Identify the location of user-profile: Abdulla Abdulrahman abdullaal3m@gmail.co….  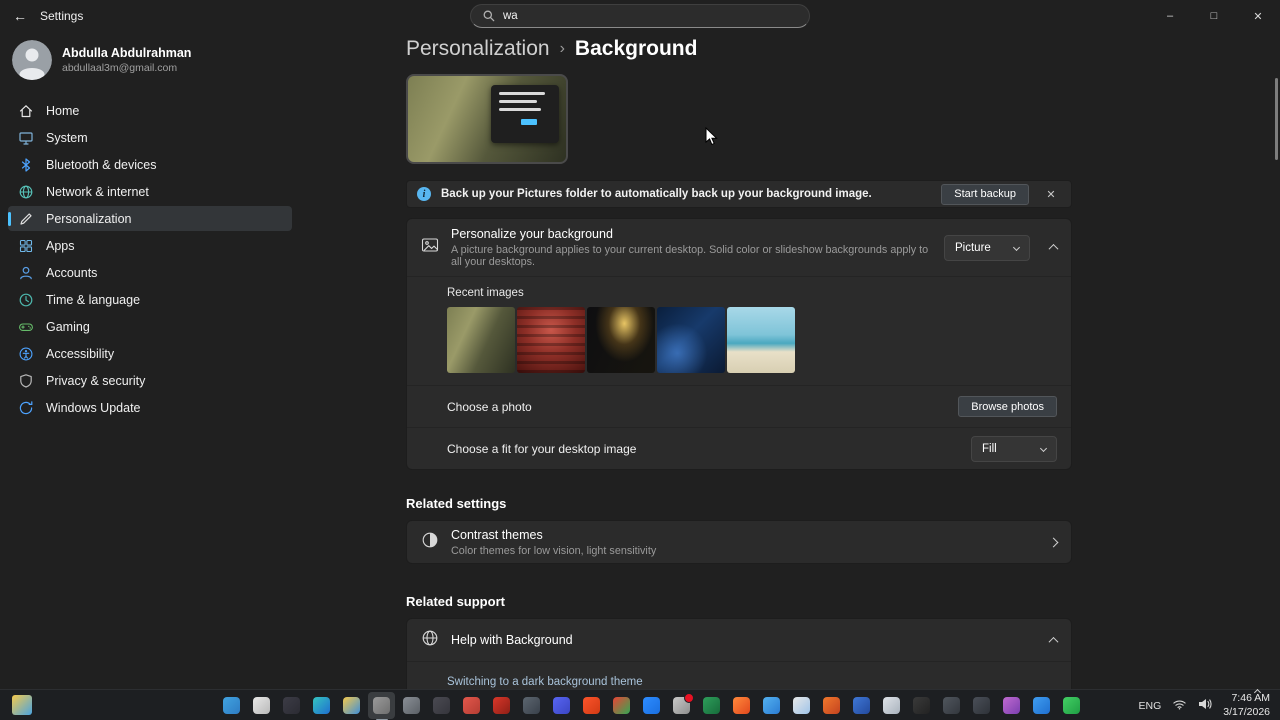
(150, 56).